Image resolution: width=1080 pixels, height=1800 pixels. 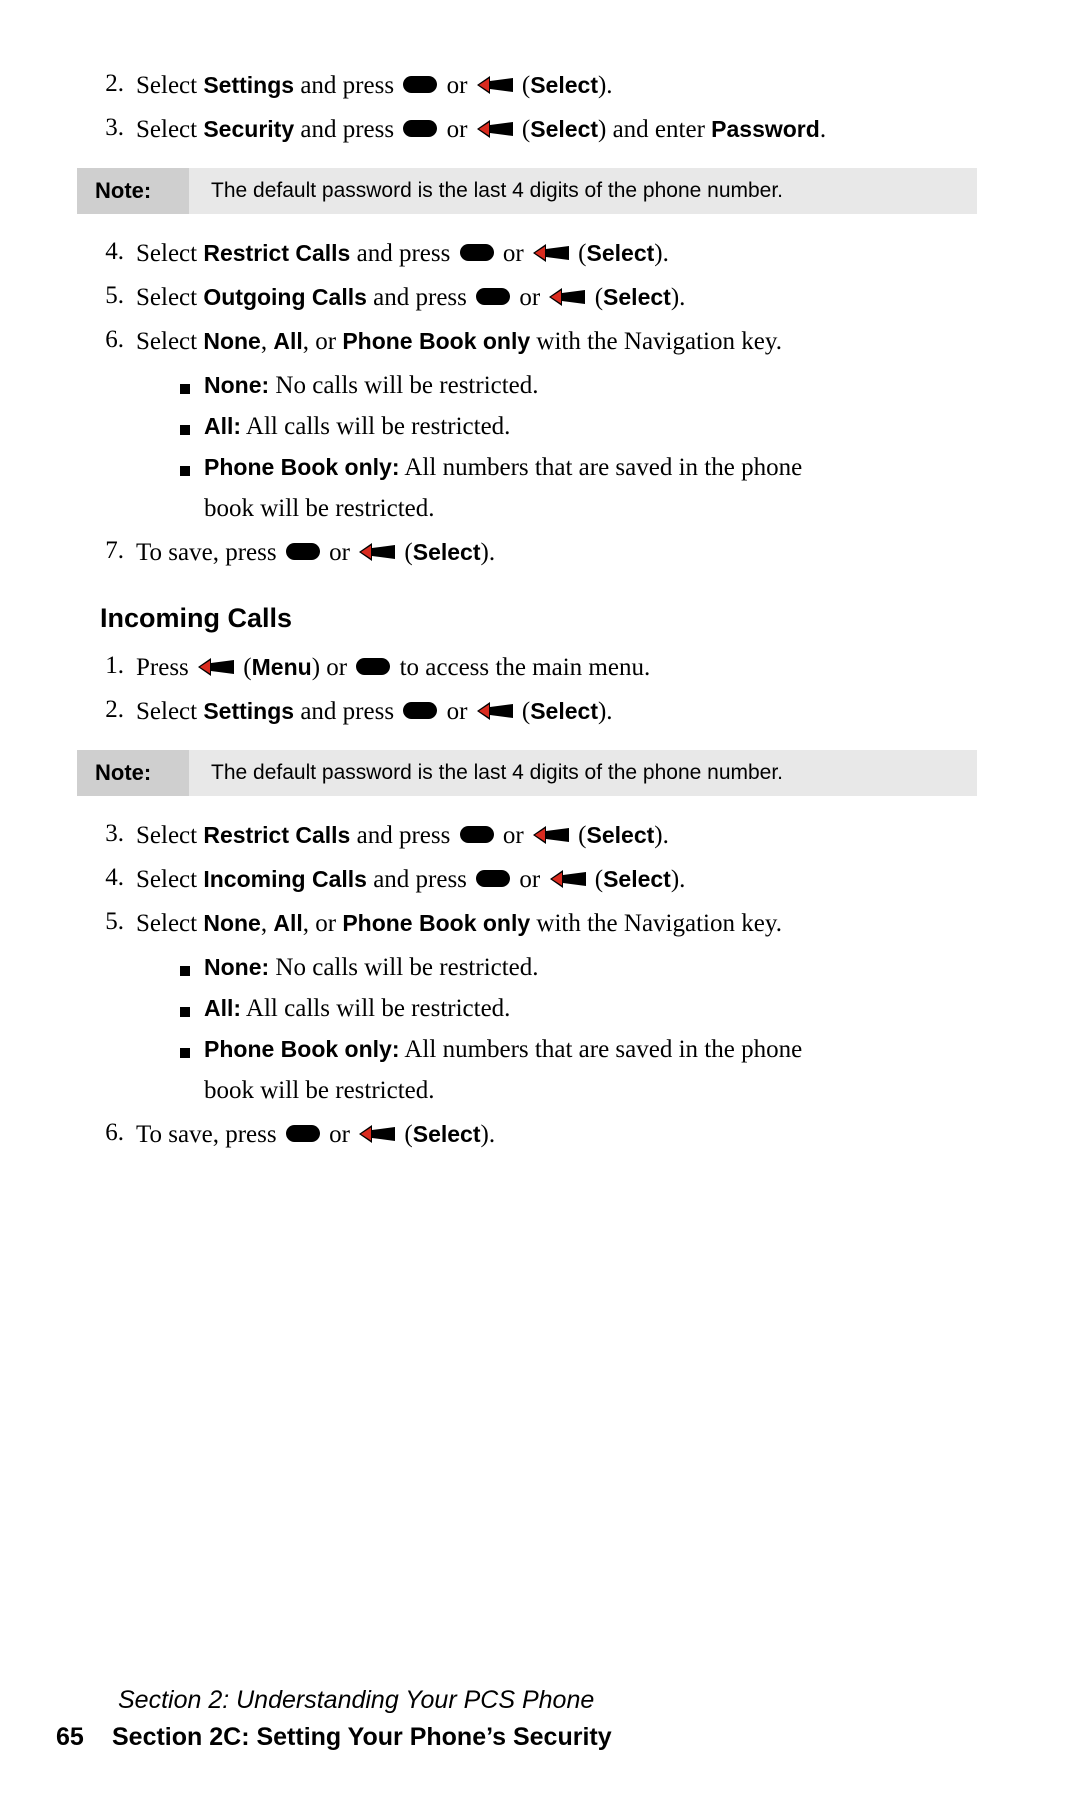 What do you see at coordinates (166, 667) in the screenshot?
I see `step-text-seg: Press` at bounding box center [166, 667].